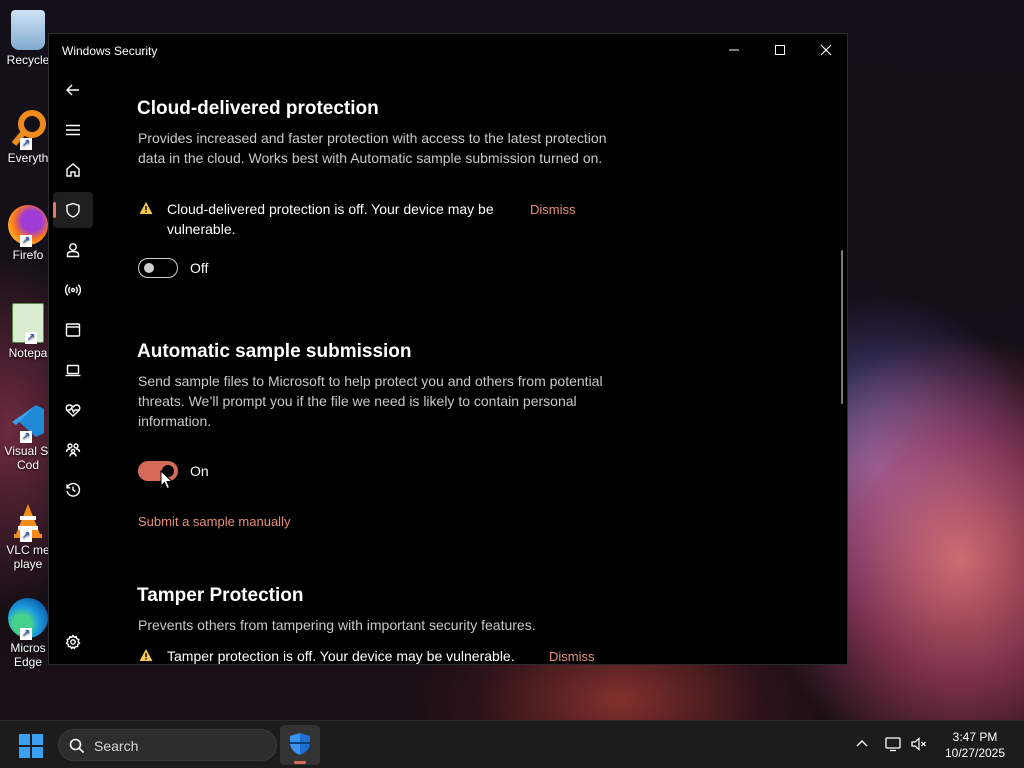 This screenshot has height=768, width=1024. I want to click on network-icon, so click(73, 290).